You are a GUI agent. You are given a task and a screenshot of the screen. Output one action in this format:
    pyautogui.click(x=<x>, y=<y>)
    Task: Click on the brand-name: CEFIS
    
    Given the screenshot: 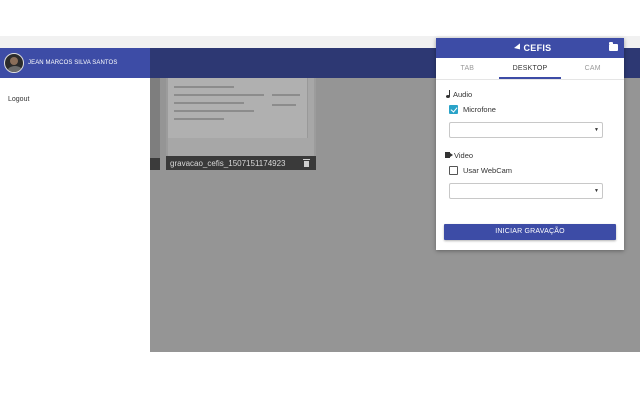 What is the action you would take?
    pyautogui.click(x=537, y=48)
    